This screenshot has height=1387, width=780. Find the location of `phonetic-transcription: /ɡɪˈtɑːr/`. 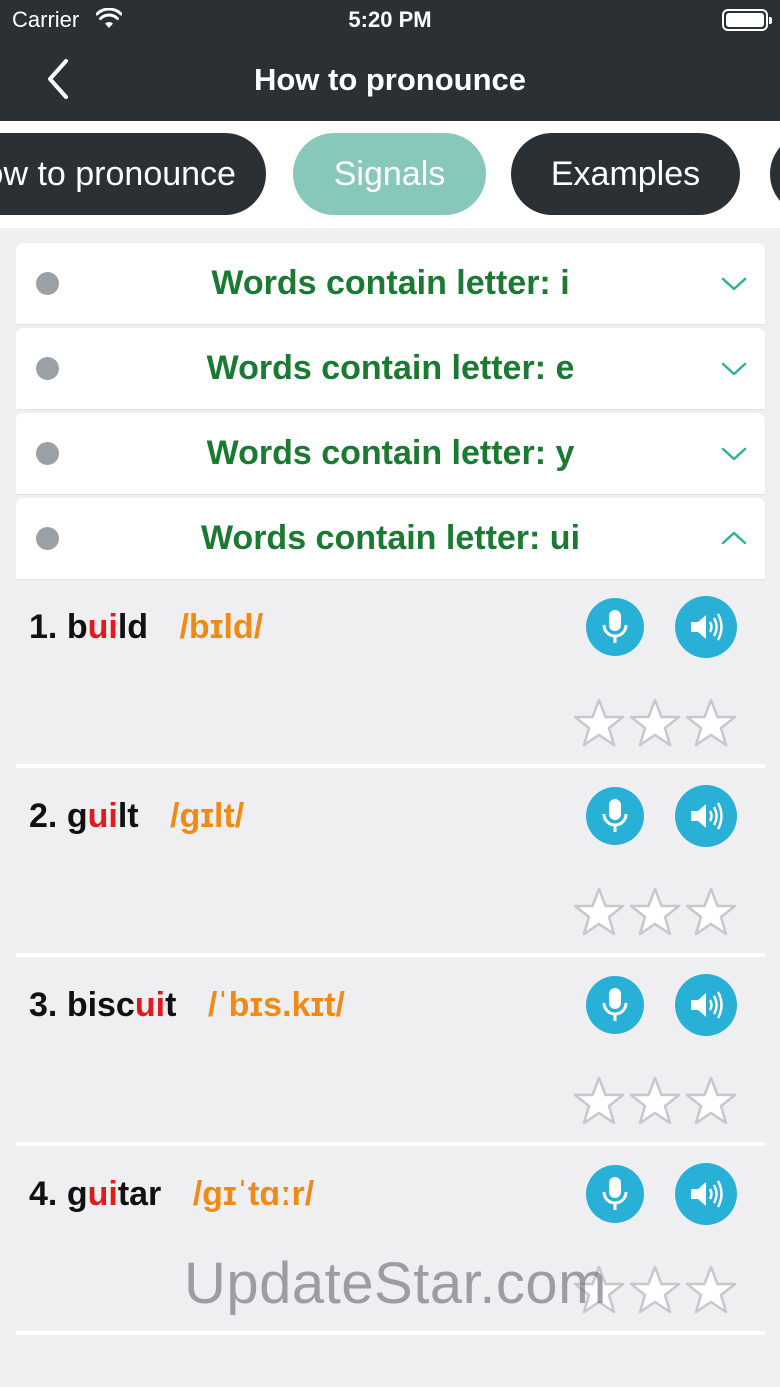

phonetic-transcription: /ɡɪˈtɑːr/ is located at coordinates (253, 1194).